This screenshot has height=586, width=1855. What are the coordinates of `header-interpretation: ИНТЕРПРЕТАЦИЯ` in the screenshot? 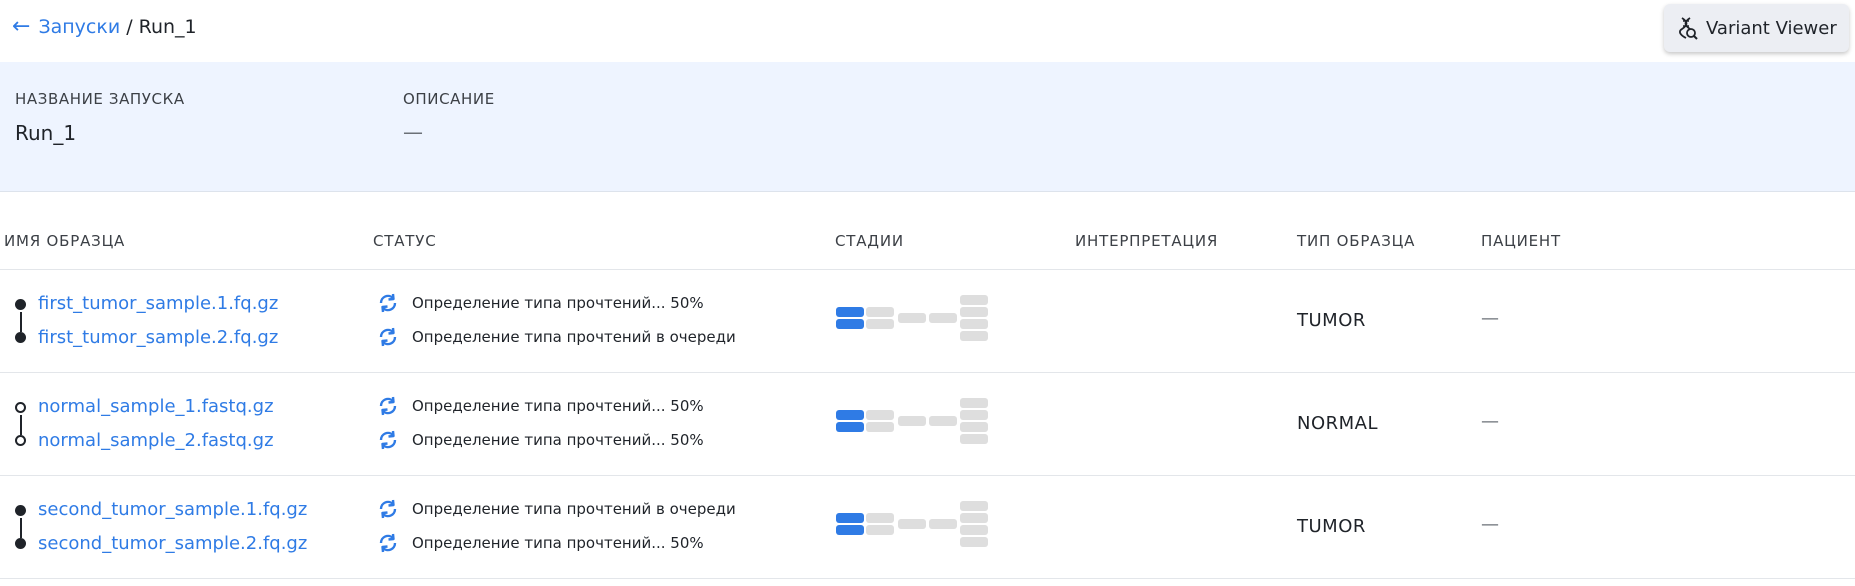 It's located at (1146, 241).